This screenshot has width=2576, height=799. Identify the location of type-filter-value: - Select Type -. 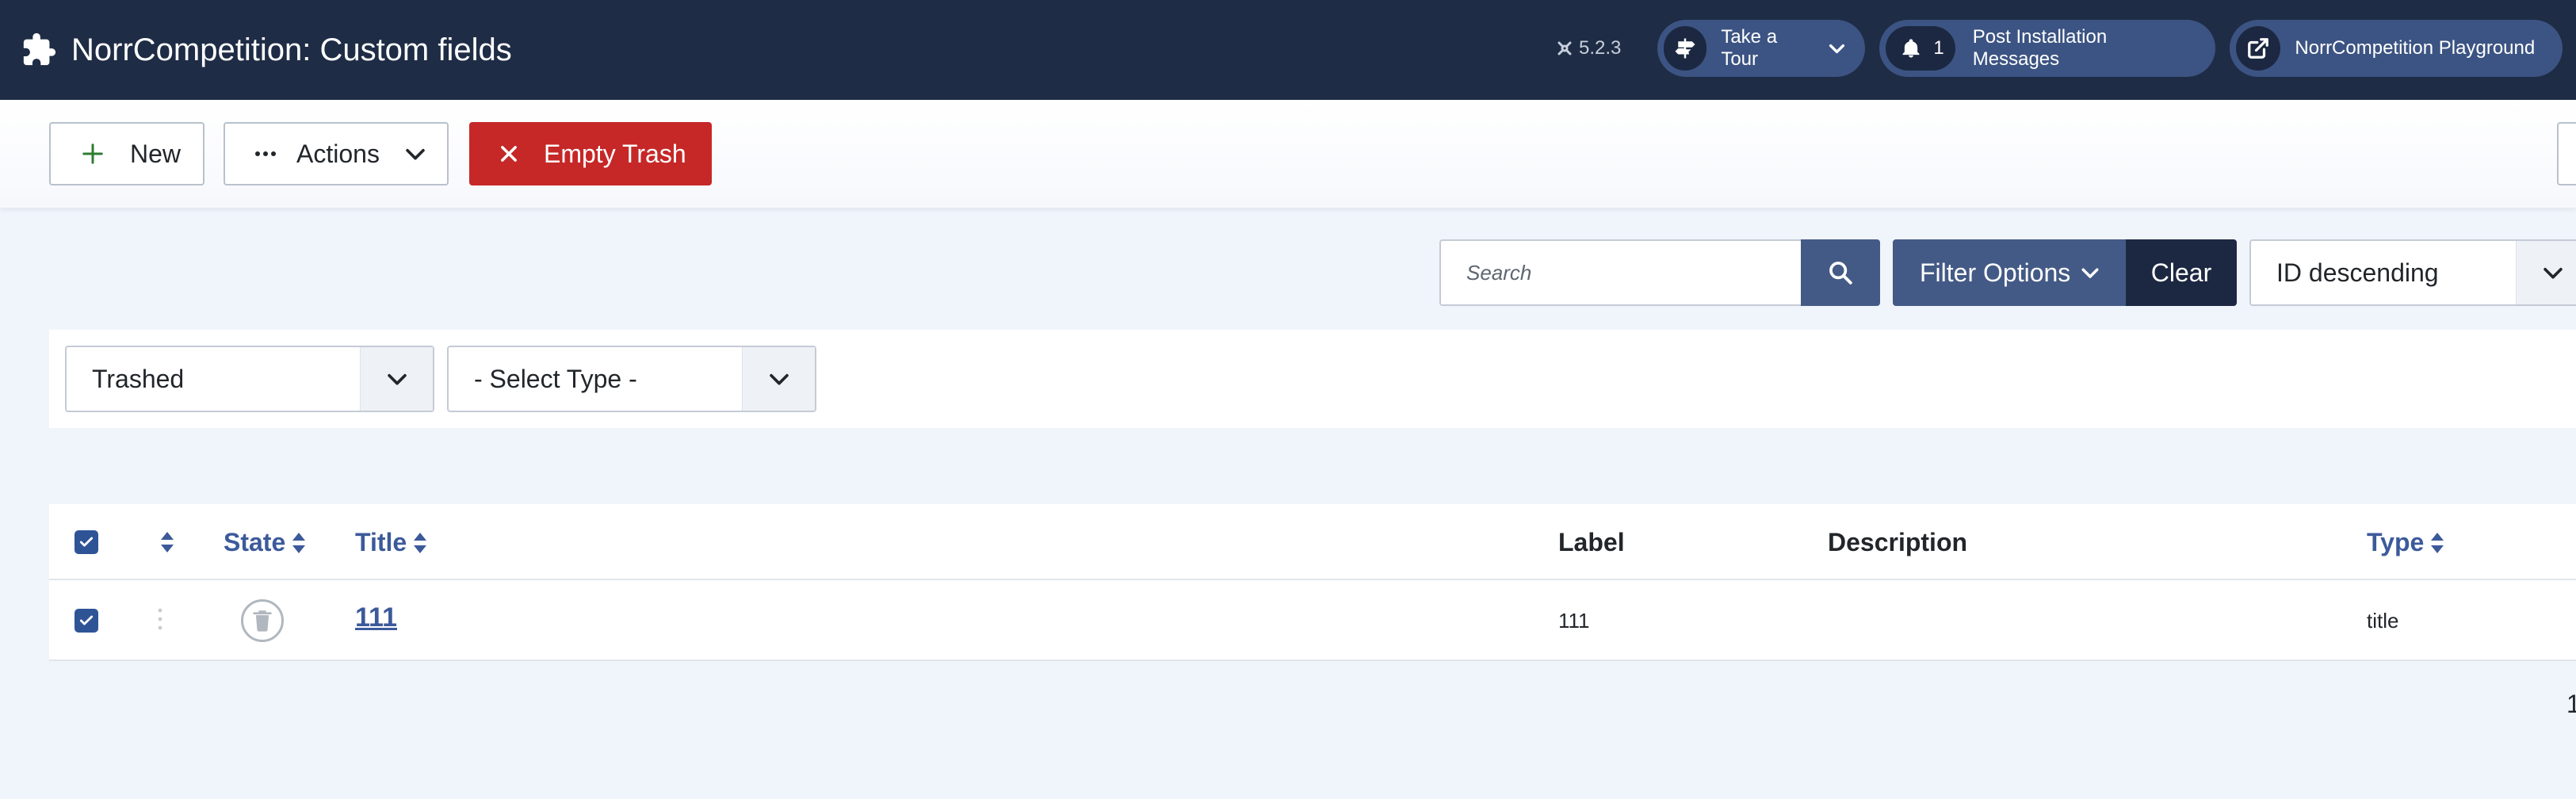
(555, 378).